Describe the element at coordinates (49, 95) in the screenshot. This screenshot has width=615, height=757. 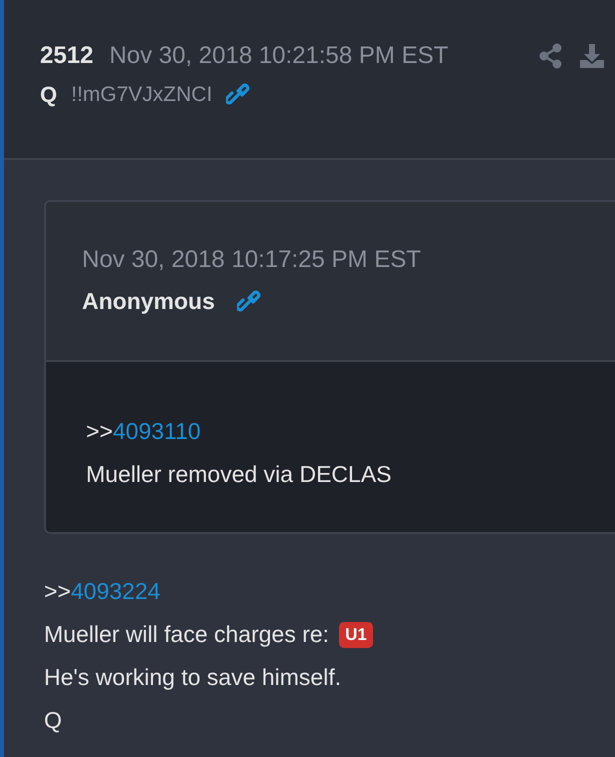
I see `author-name: Q` at that location.